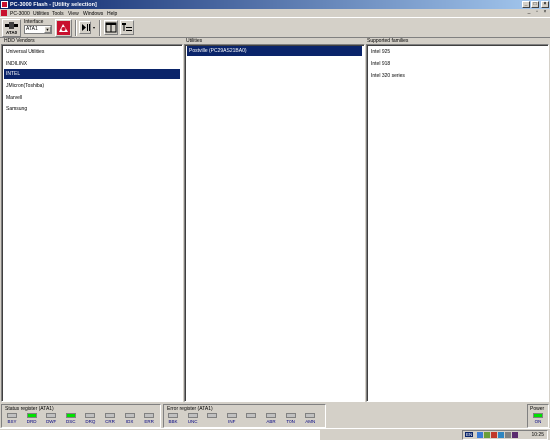 The width and height of the screenshot is (550, 440). What do you see at coordinates (526, 4) in the screenshot?
I see `minimize-button: _` at bounding box center [526, 4].